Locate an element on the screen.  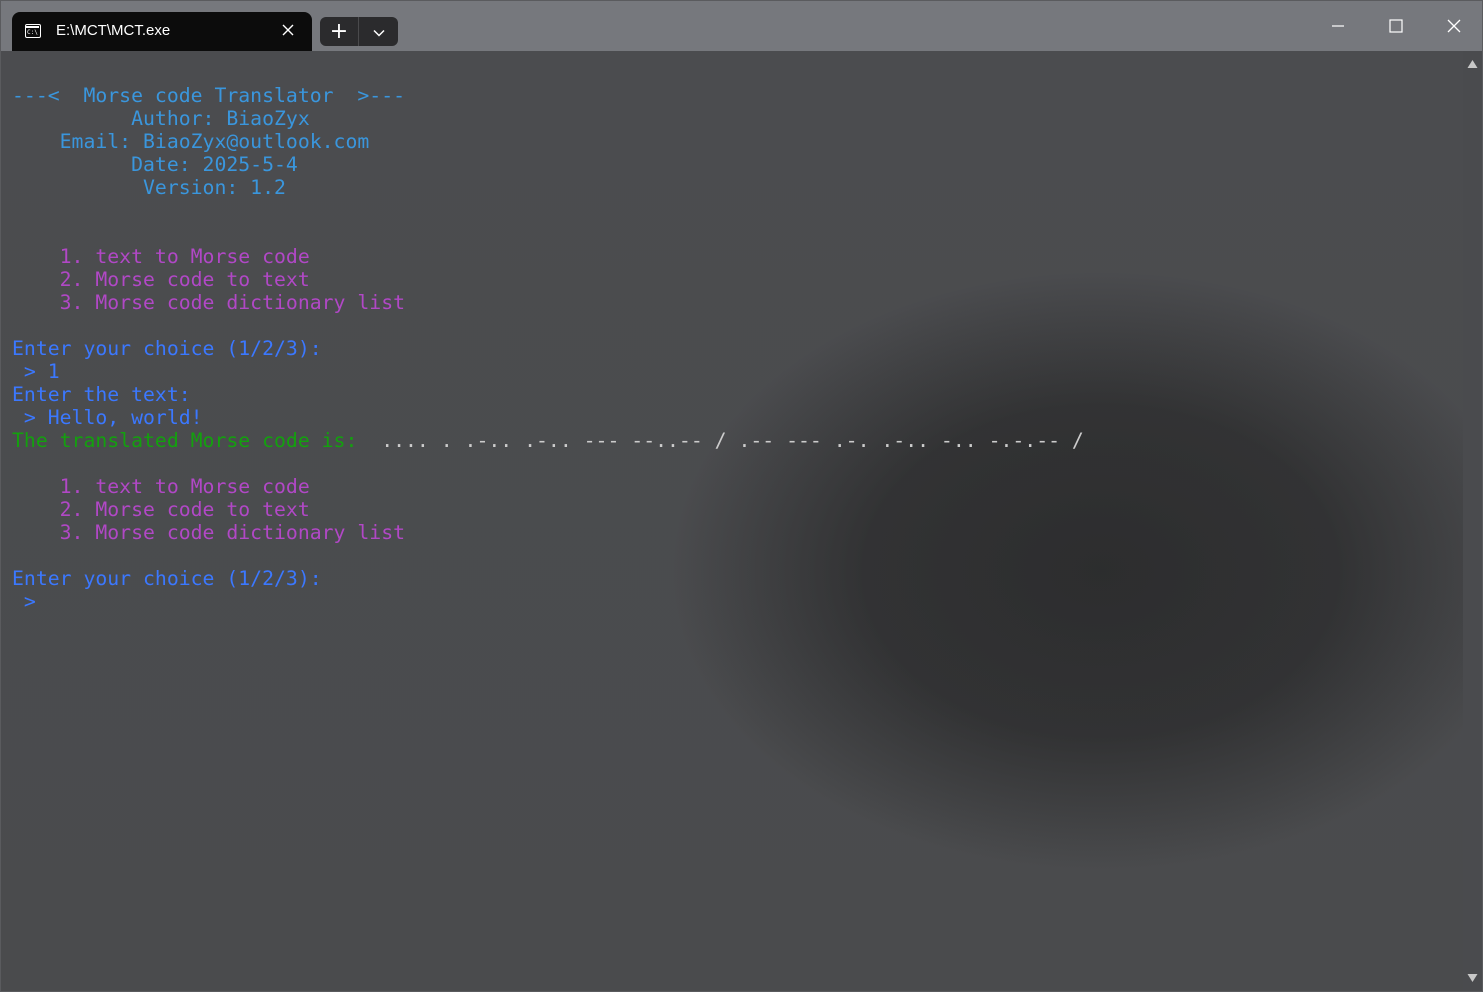
close-icon is located at coordinates (1454, 26).